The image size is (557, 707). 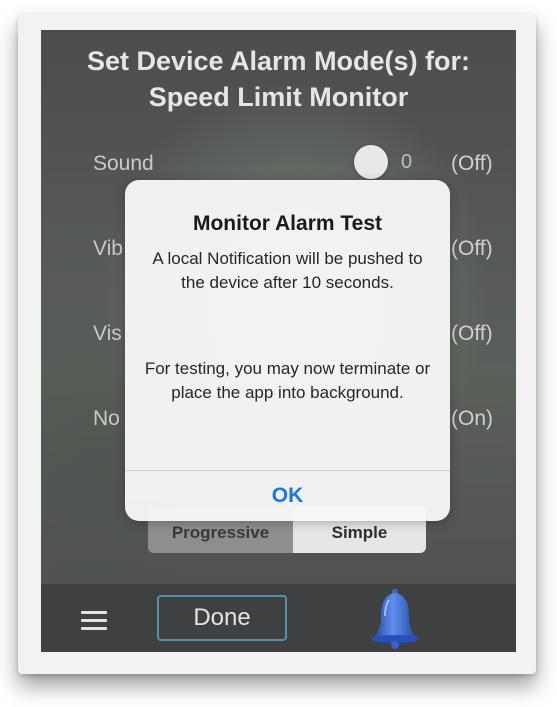 What do you see at coordinates (222, 618) in the screenshot?
I see `done-button: Done` at bounding box center [222, 618].